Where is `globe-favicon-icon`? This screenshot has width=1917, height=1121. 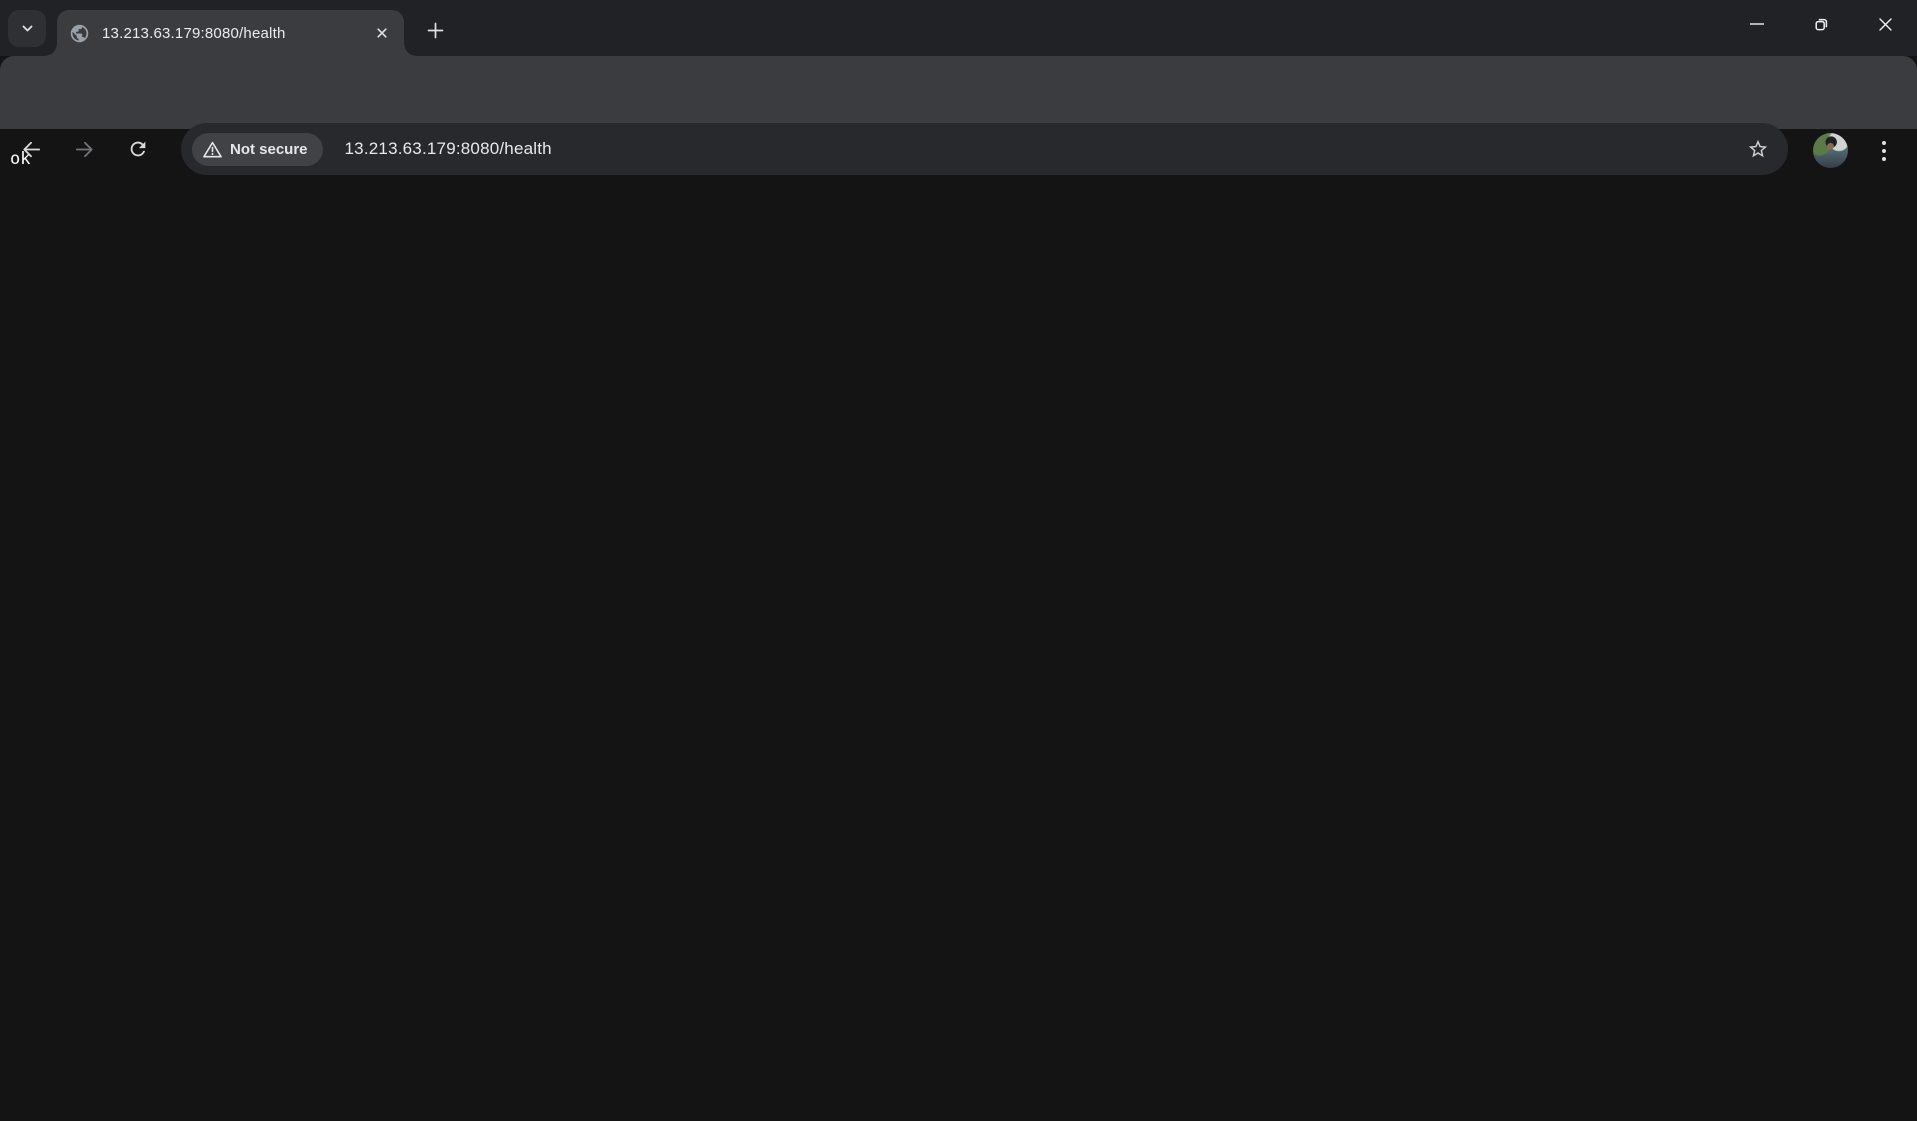 globe-favicon-icon is located at coordinates (79, 33).